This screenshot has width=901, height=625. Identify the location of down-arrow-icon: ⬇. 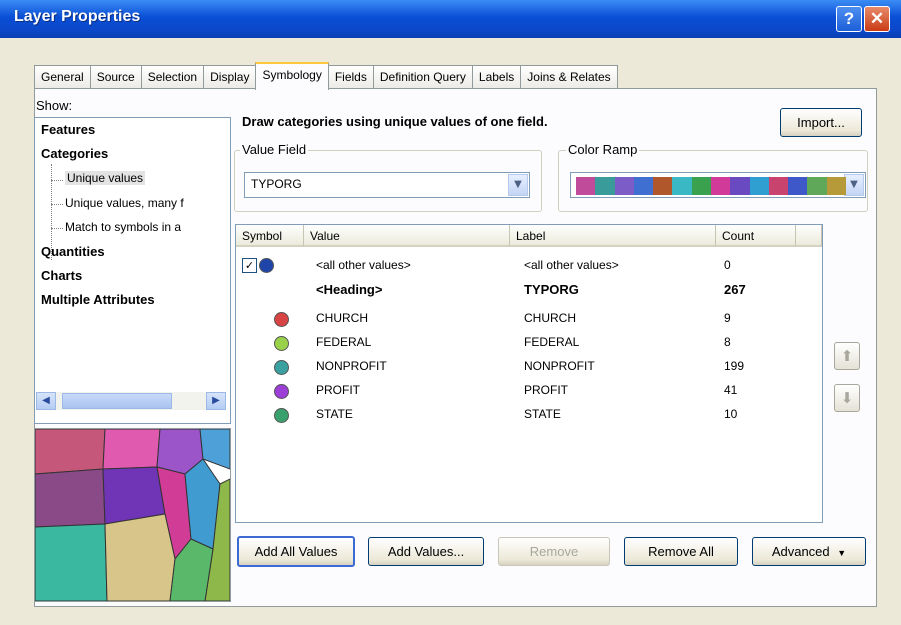
(847, 398).